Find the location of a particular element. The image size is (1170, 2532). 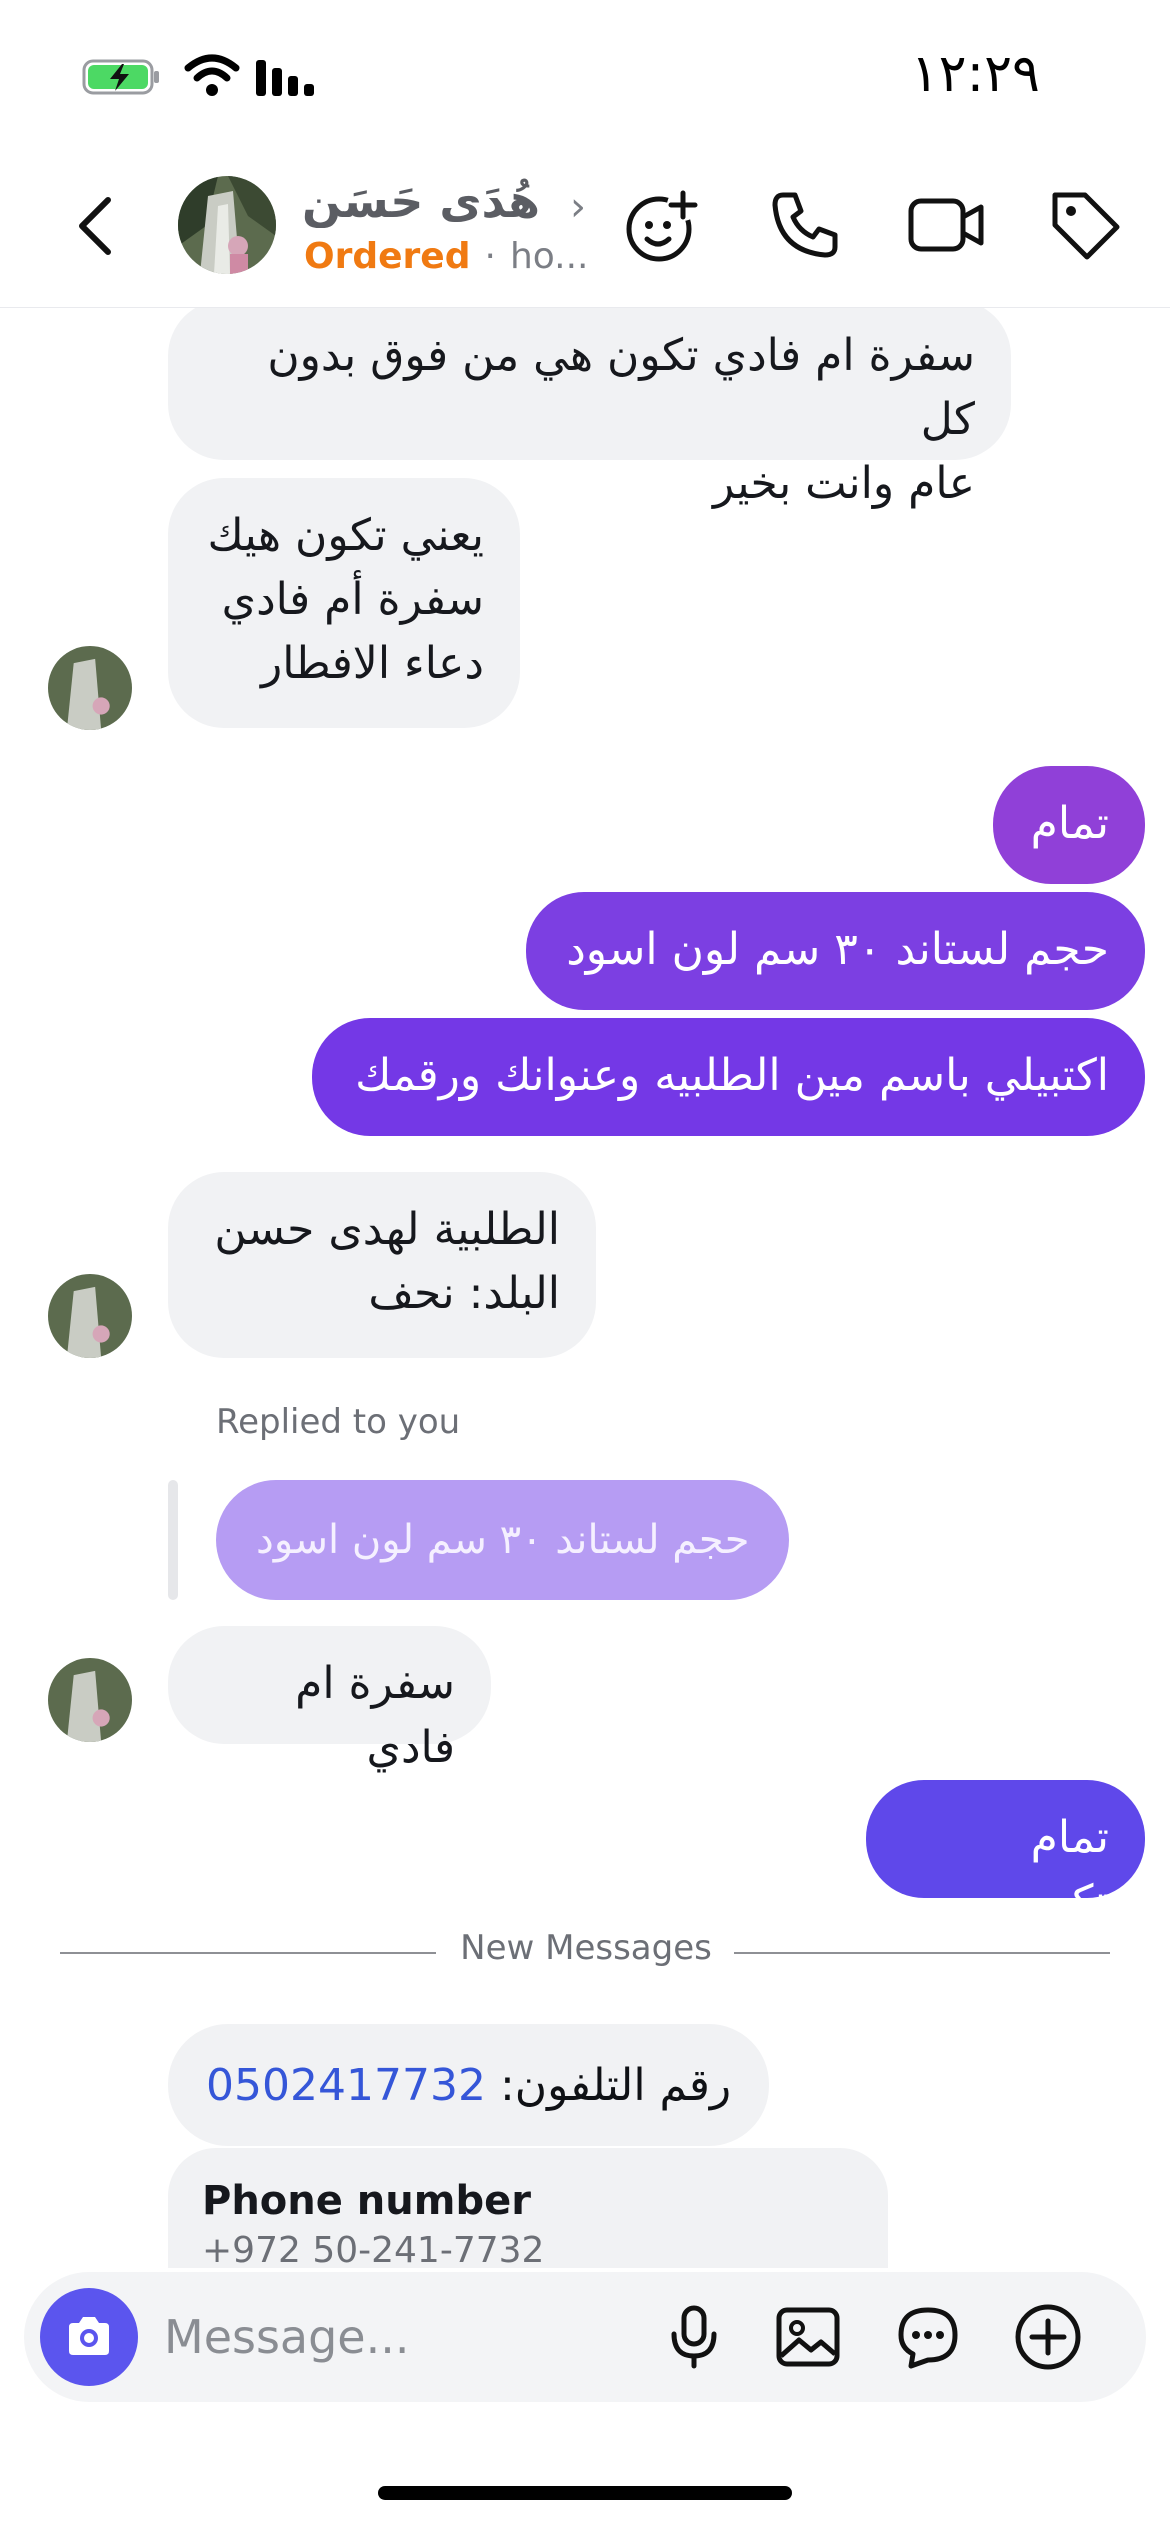

signal-icon is located at coordinates (285, 78).